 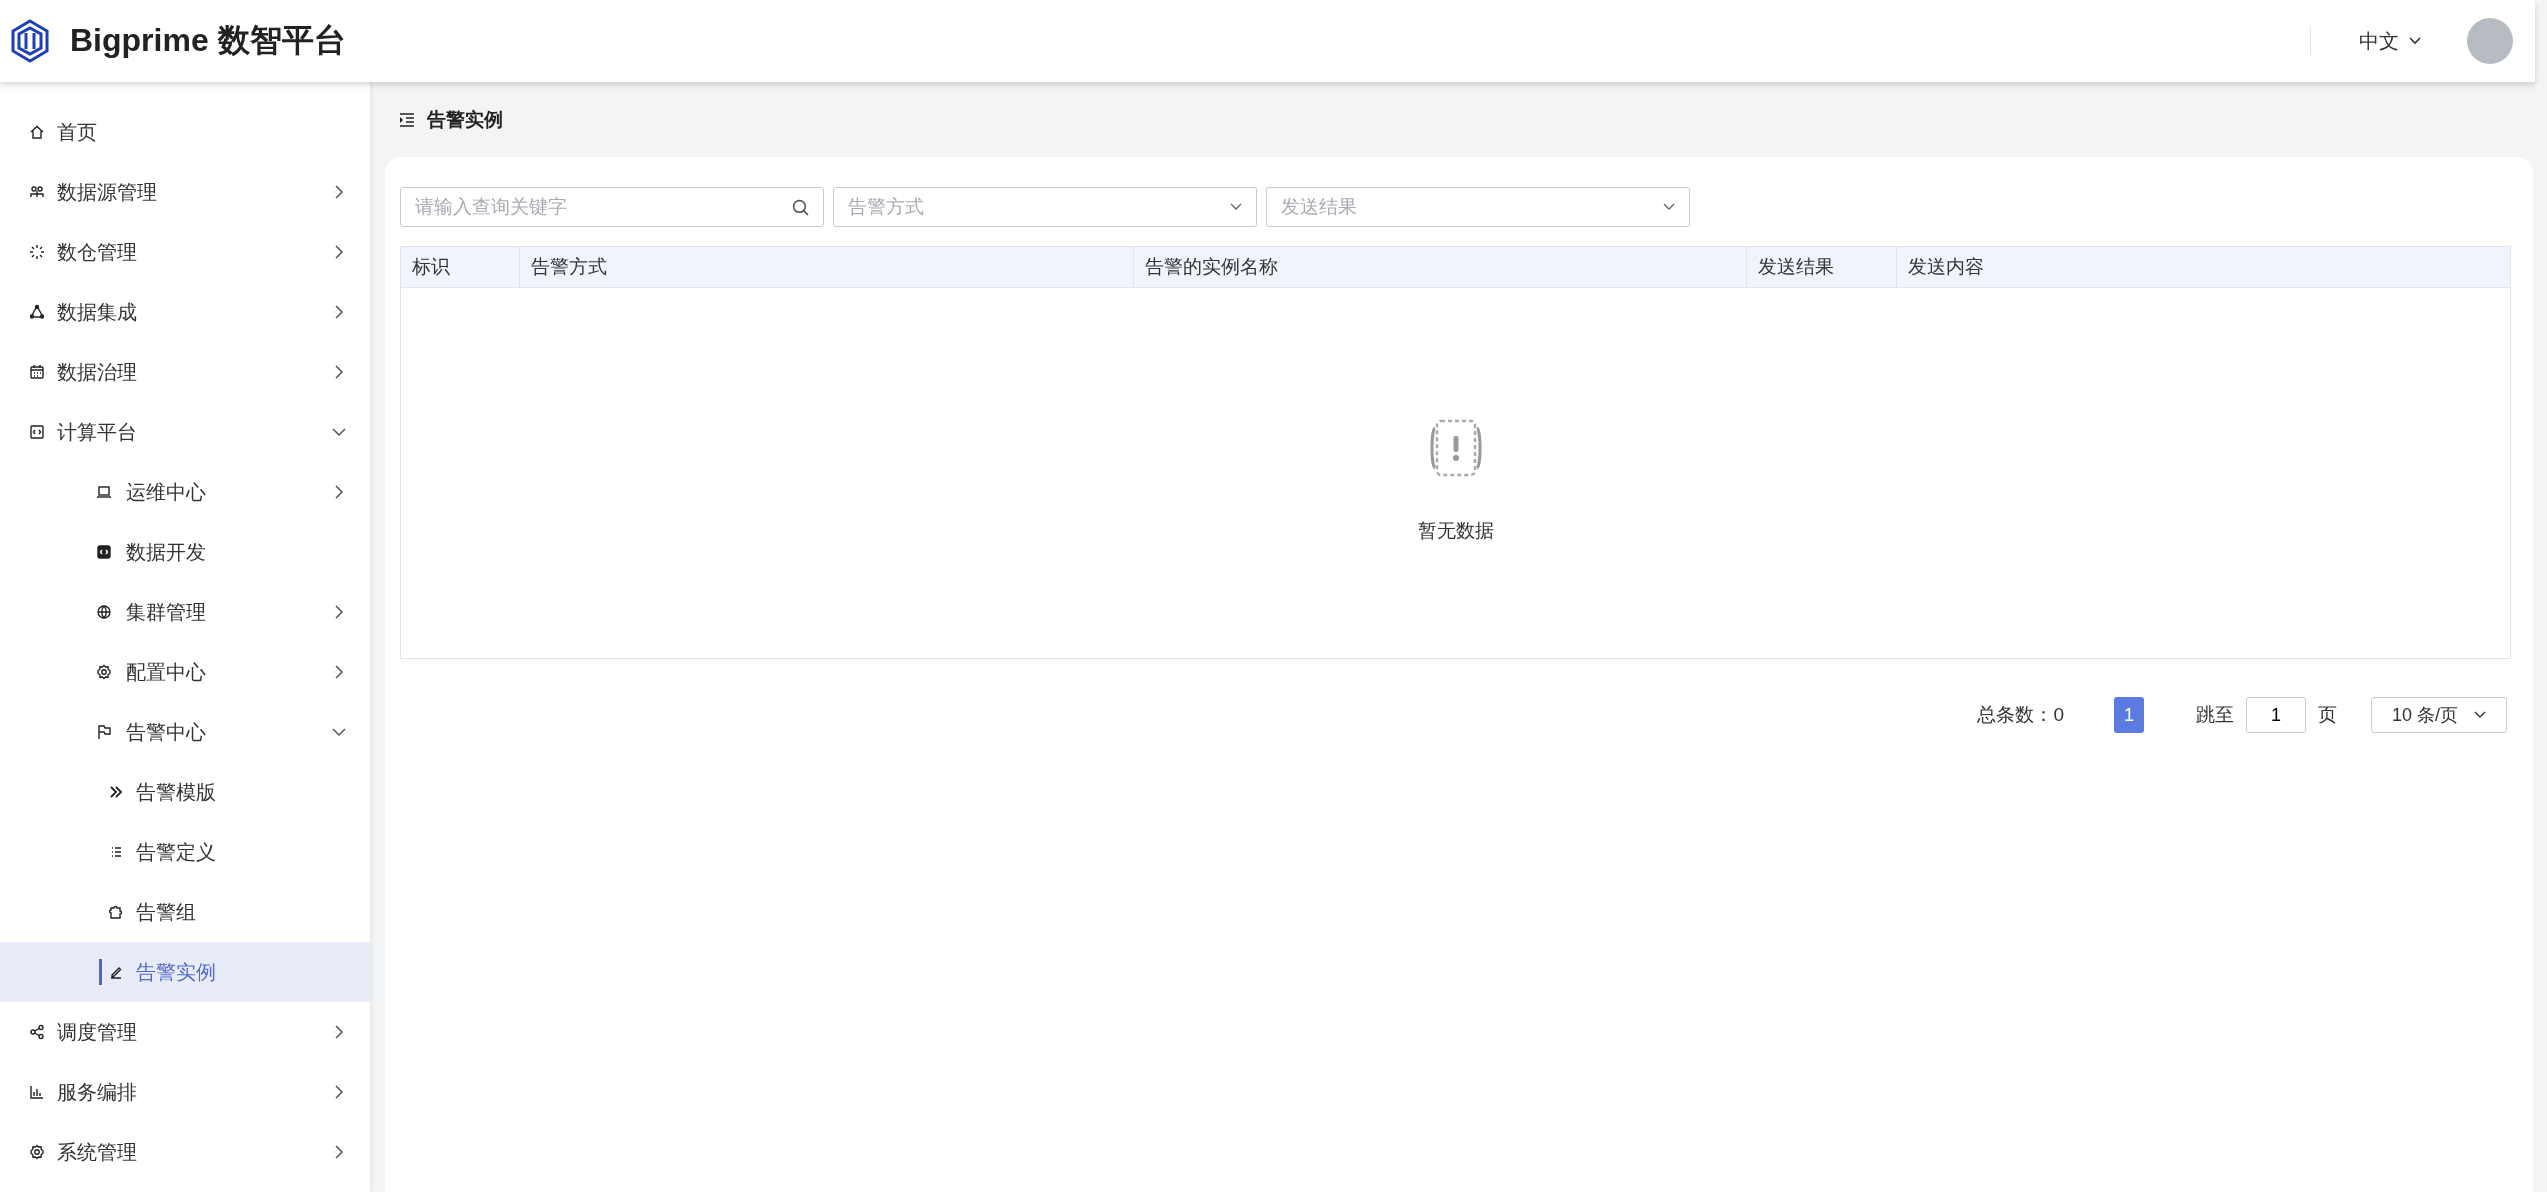 What do you see at coordinates (176, 972) in the screenshot?
I see `sidebar-item-label: 告警实例` at bounding box center [176, 972].